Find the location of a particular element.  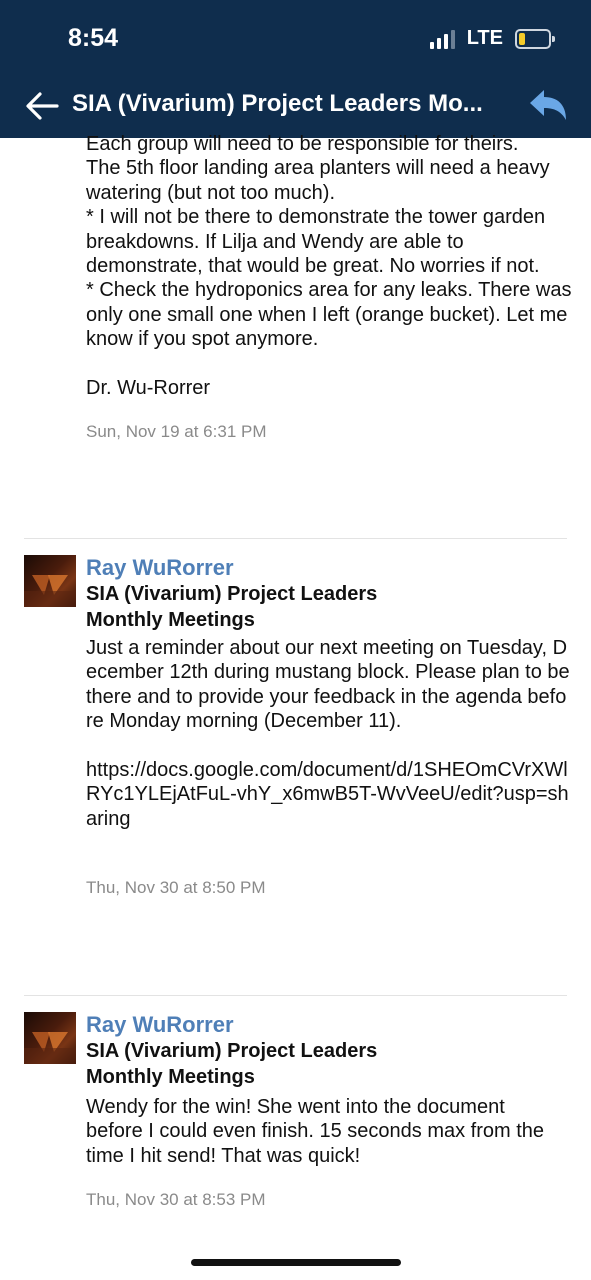

reply-button is located at coordinates (548, 106).